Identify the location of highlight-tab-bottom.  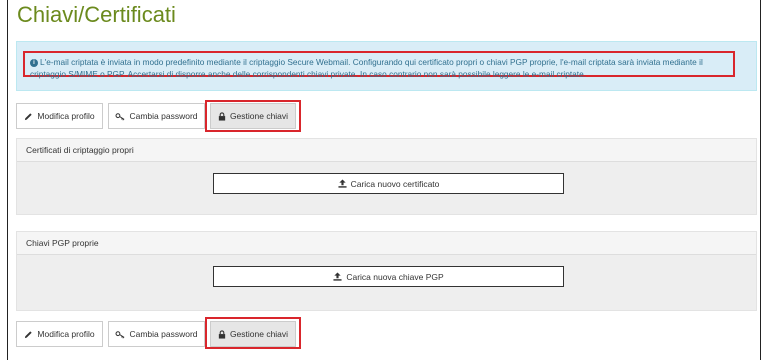
(253, 333).